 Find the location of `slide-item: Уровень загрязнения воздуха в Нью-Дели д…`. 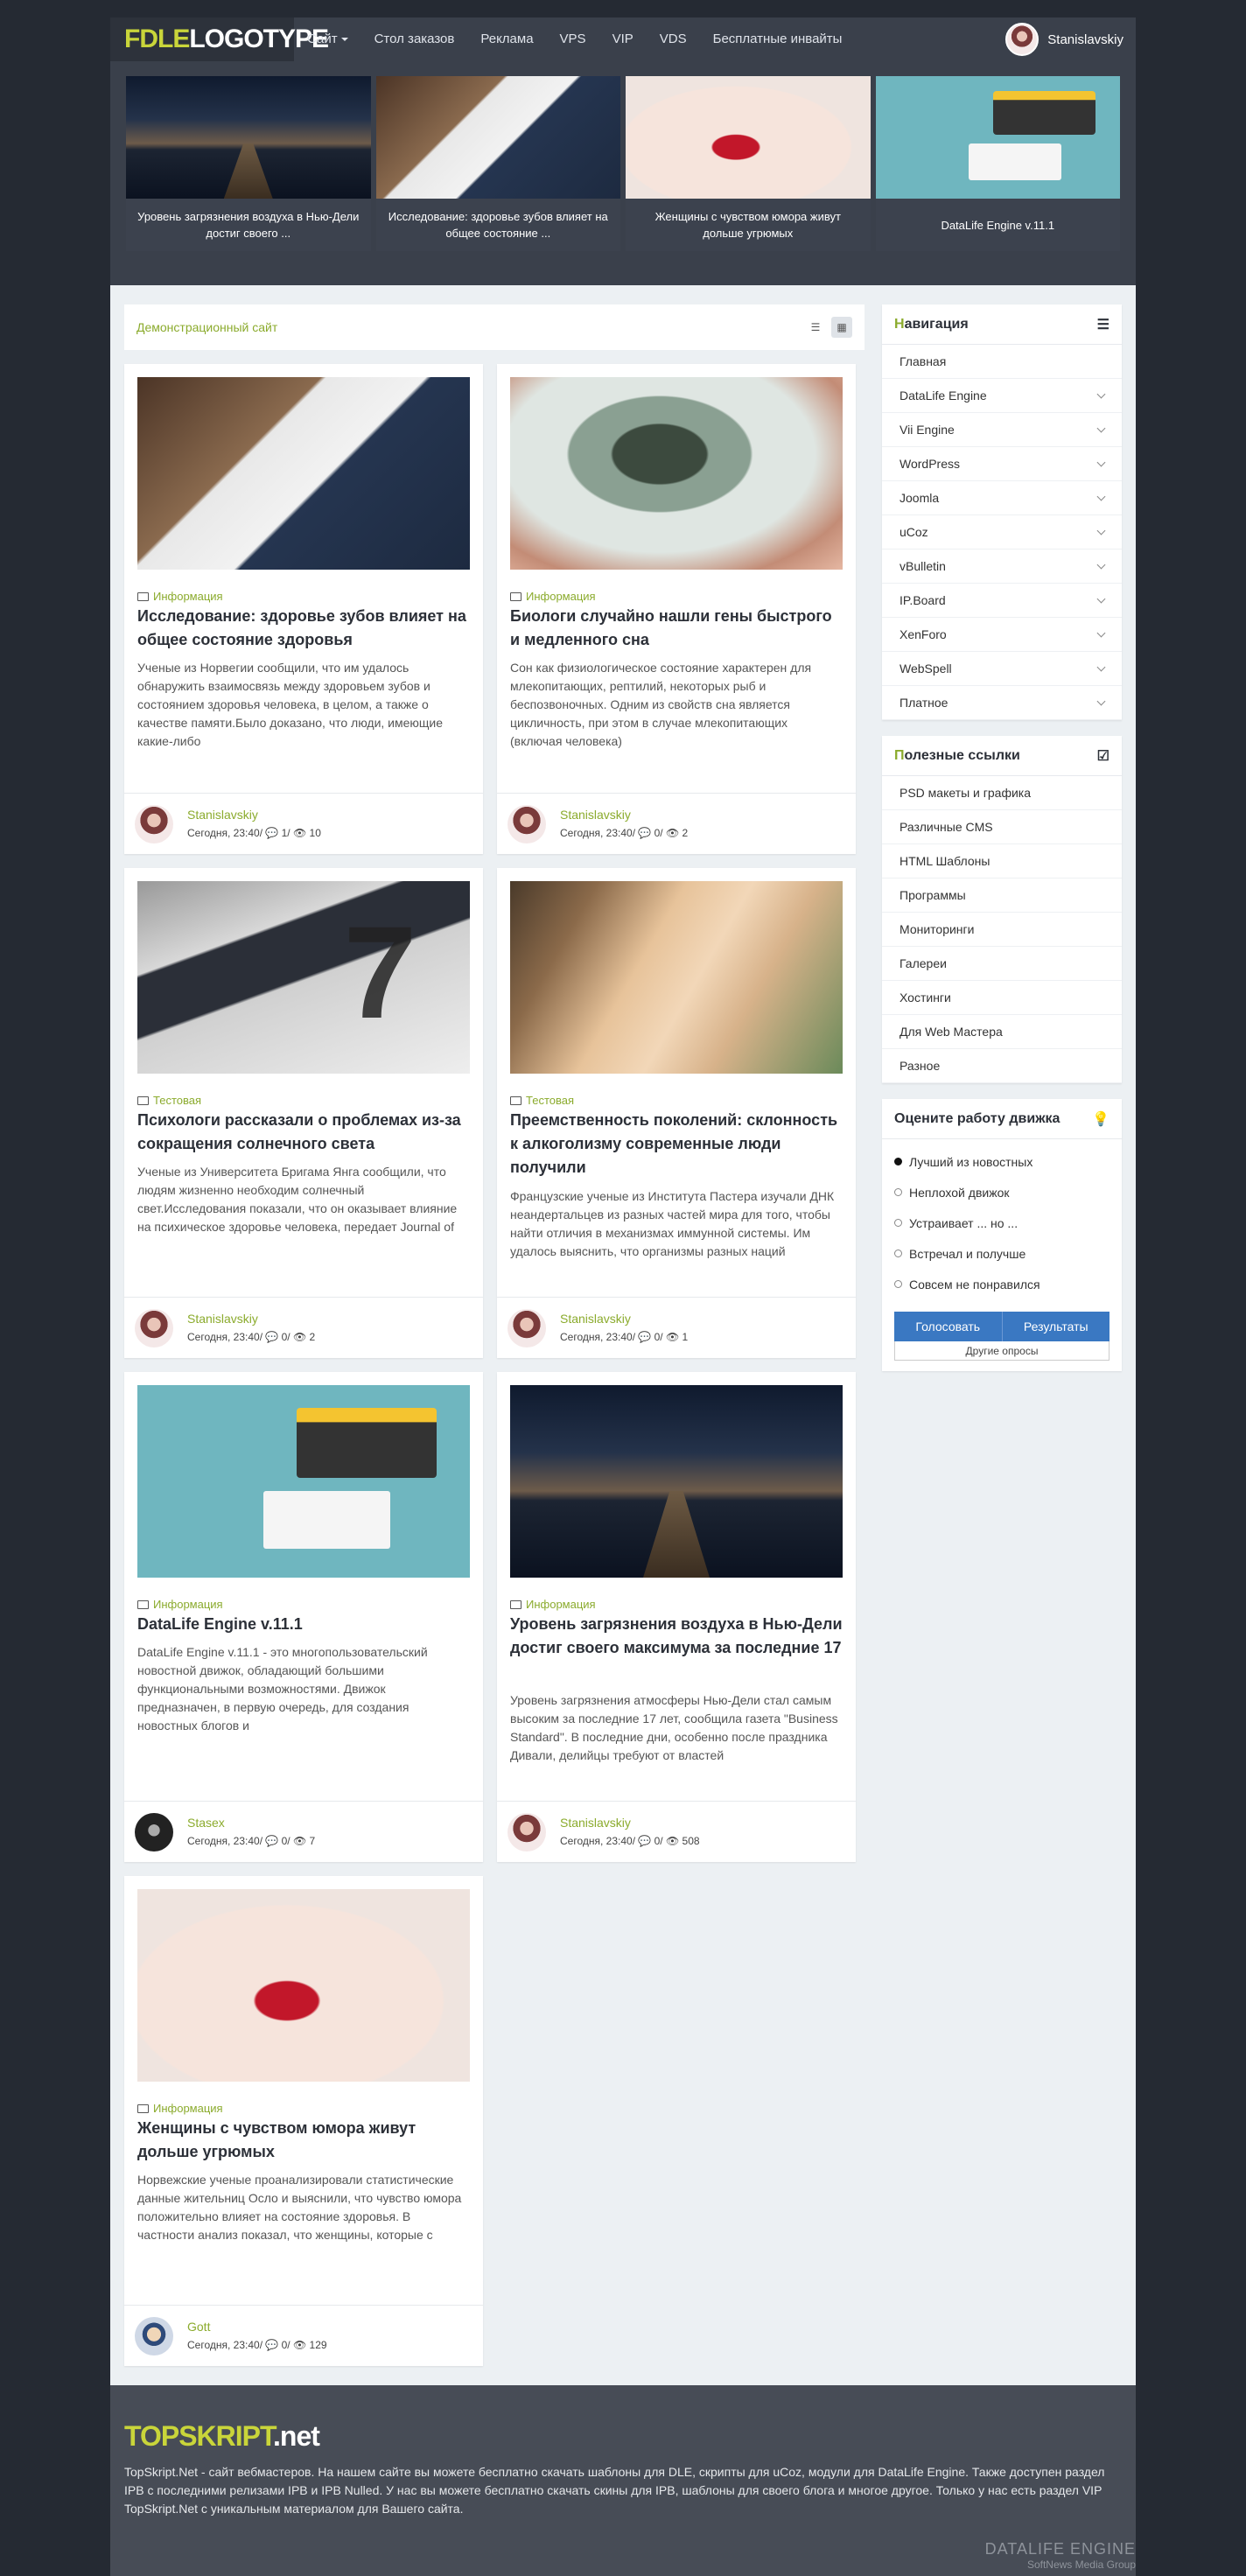

slide-item: Уровень загрязнения воздуха в Нью-Дели д… is located at coordinates (248, 163).